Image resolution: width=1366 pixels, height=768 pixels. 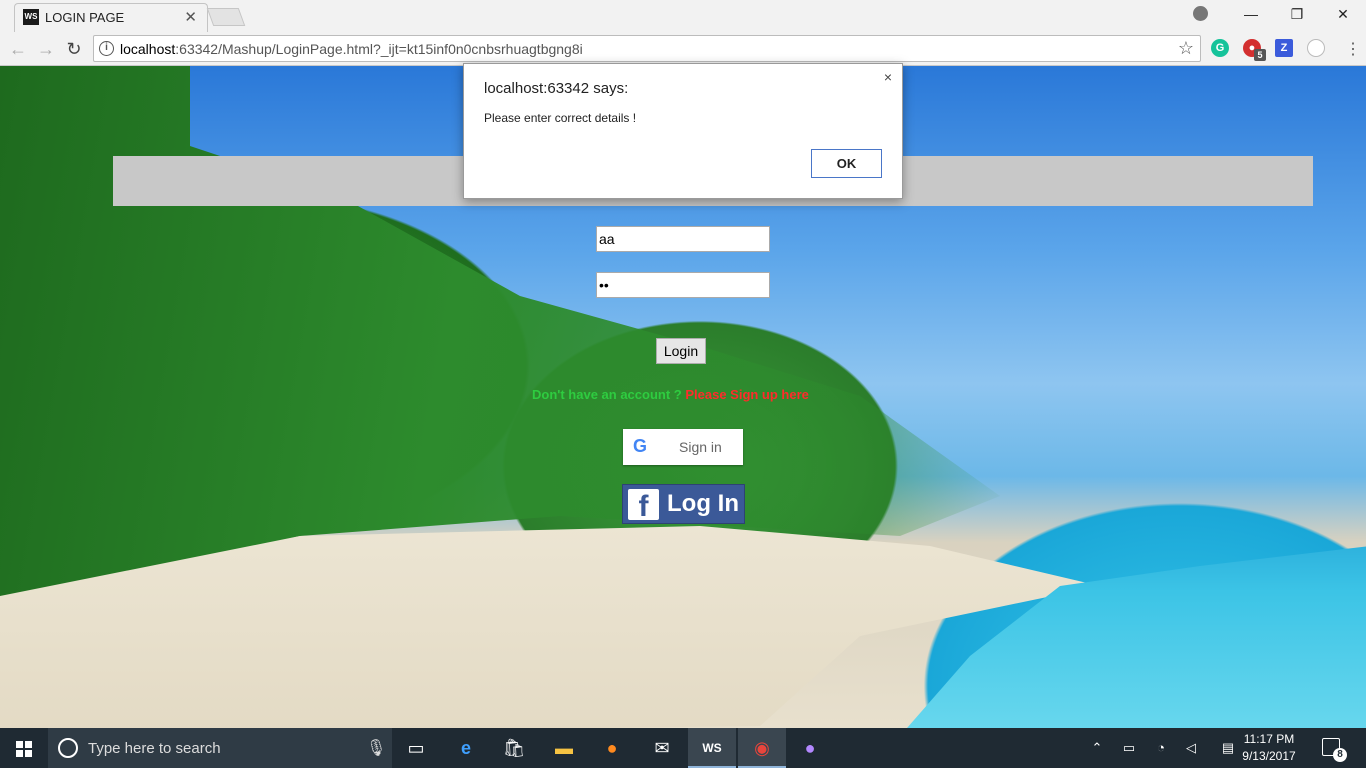 I want to click on taskbar-search: Type here to search 🎙, so click(x=220, y=748).